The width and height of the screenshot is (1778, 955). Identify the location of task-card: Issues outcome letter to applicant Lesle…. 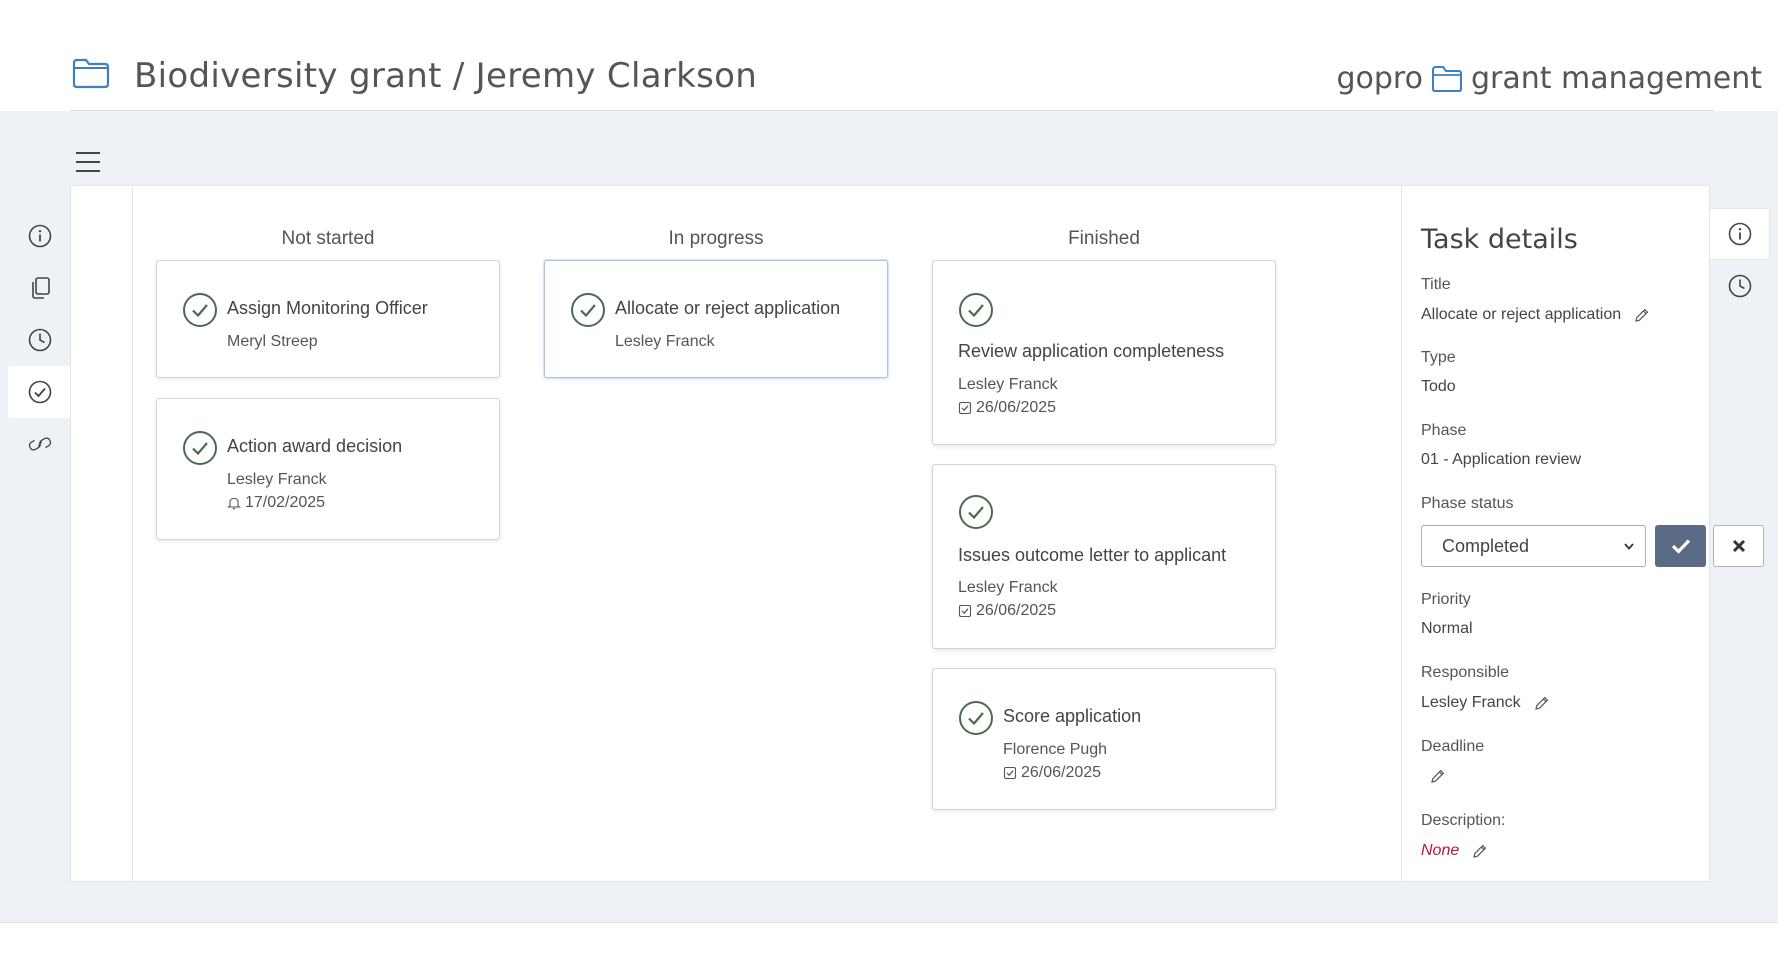
(1104, 556).